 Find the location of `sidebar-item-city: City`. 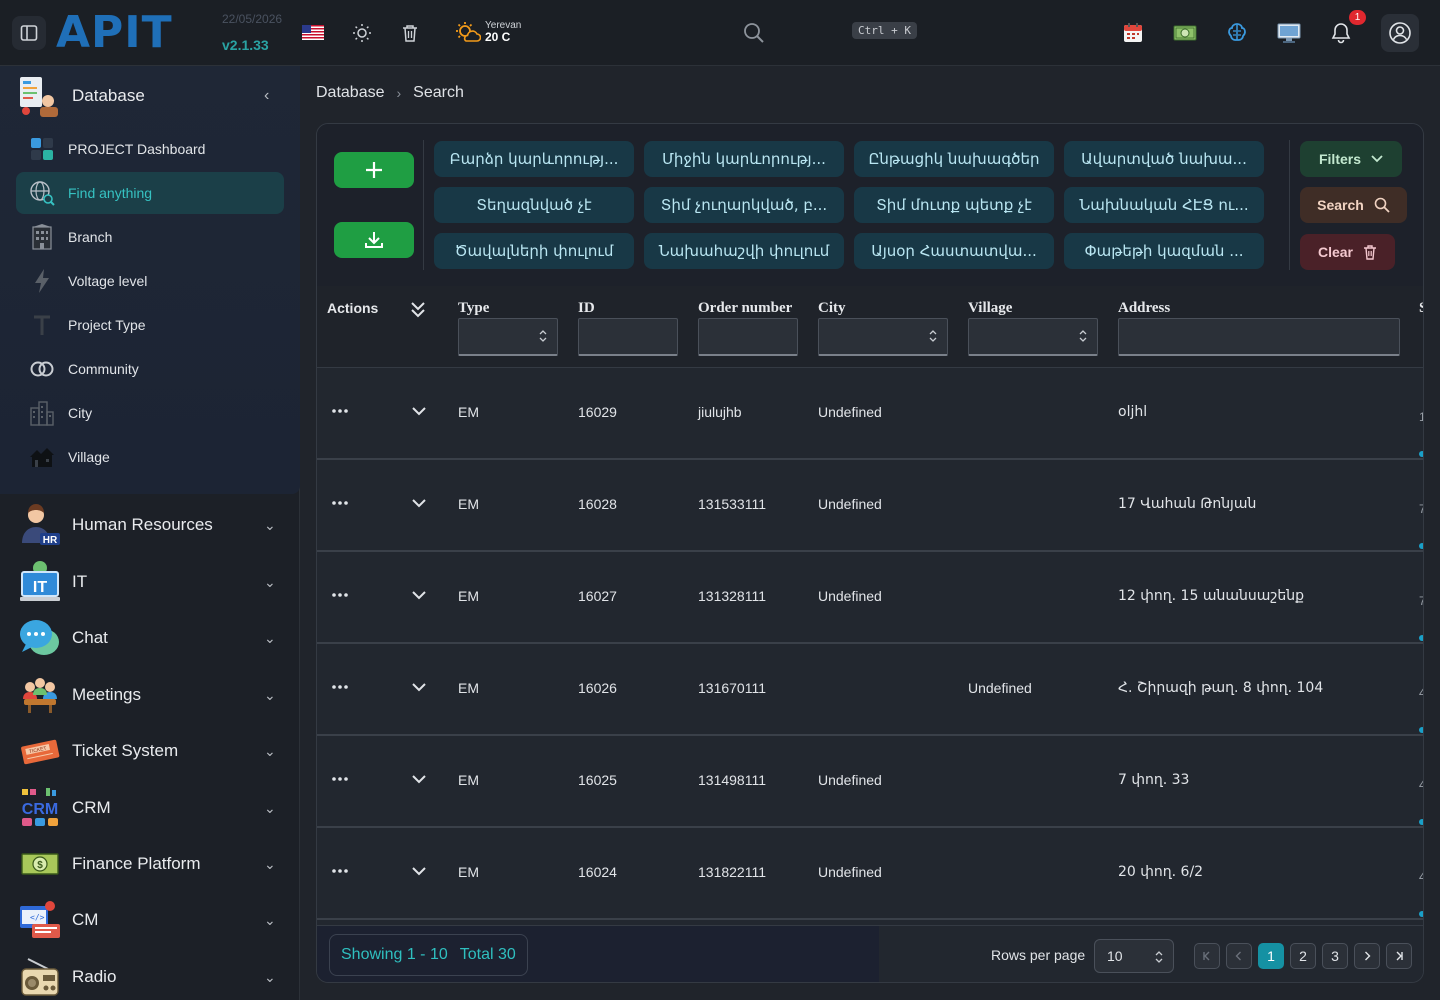

sidebar-item-city: City is located at coordinates (150, 413).